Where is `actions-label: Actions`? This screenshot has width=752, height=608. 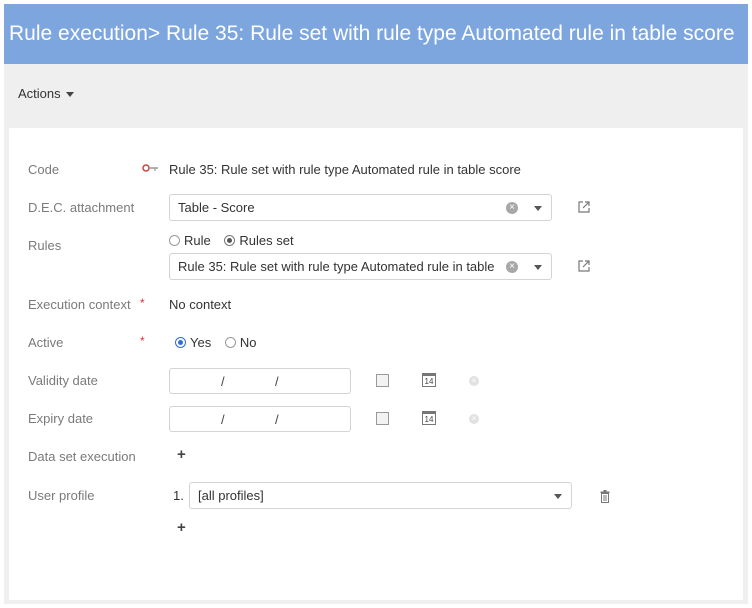 actions-label: Actions is located at coordinates (39, 93).